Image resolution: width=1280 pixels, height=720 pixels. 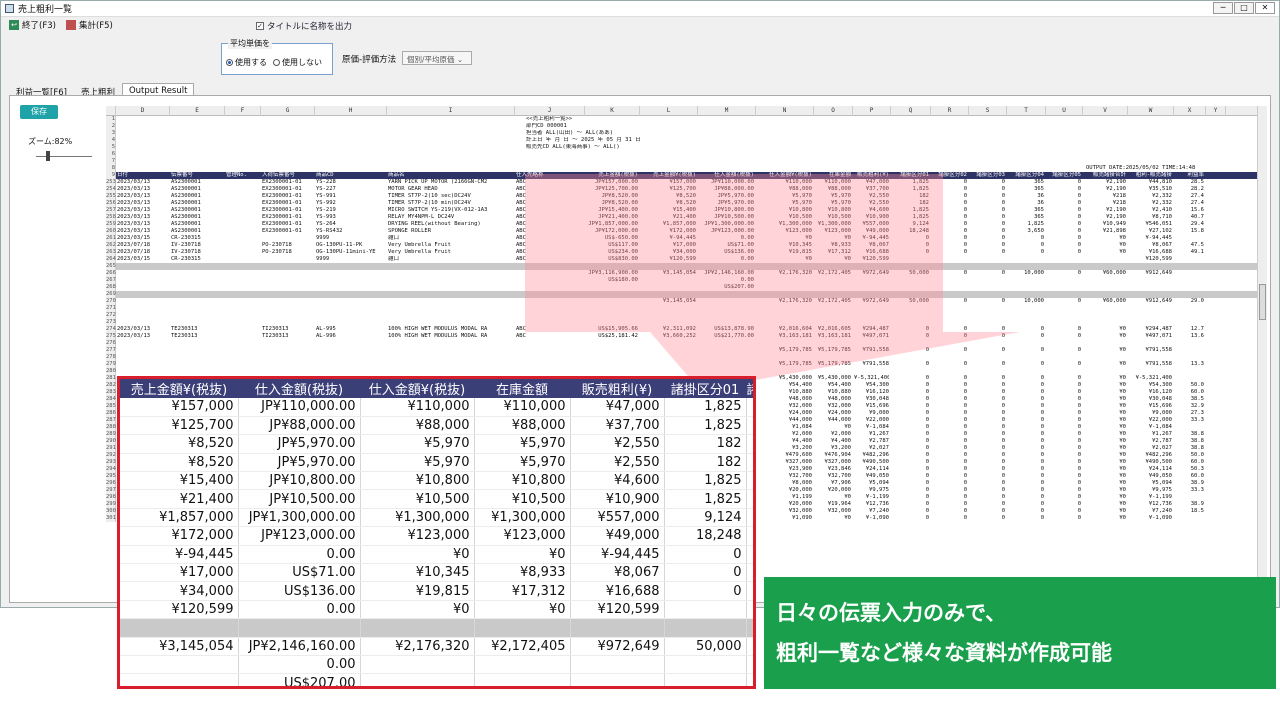 I want to click on column-header-J: J, so click(x=550, y=111).